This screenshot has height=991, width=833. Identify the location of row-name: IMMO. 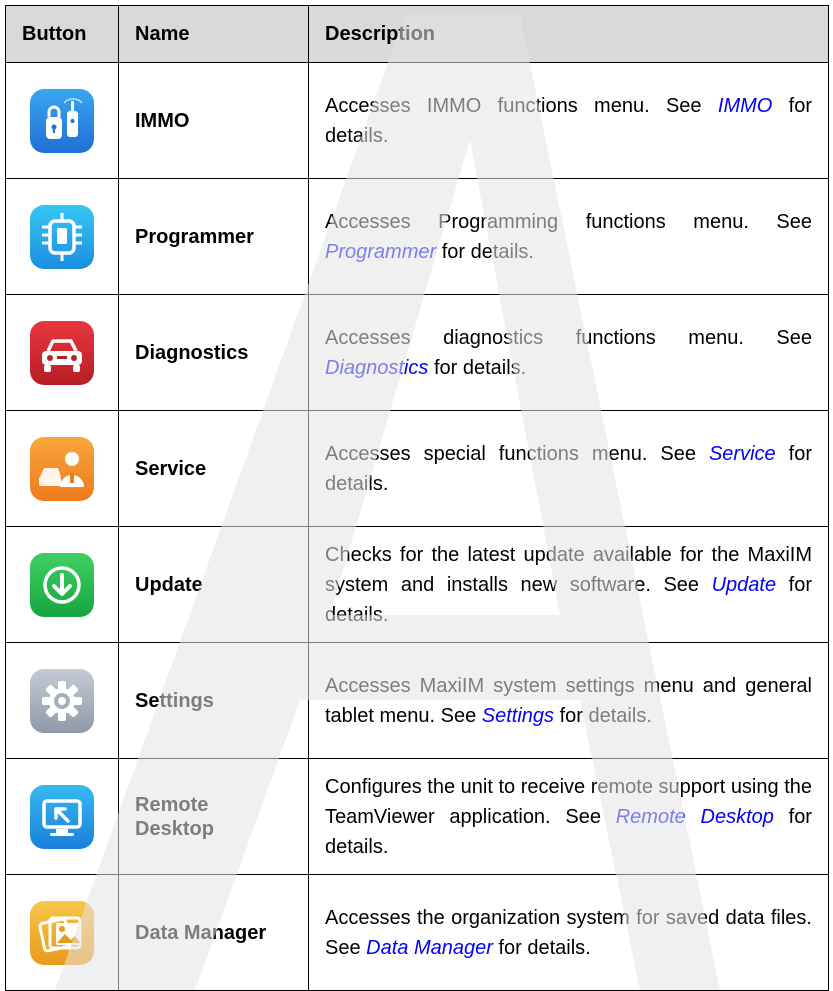
(213, 120).